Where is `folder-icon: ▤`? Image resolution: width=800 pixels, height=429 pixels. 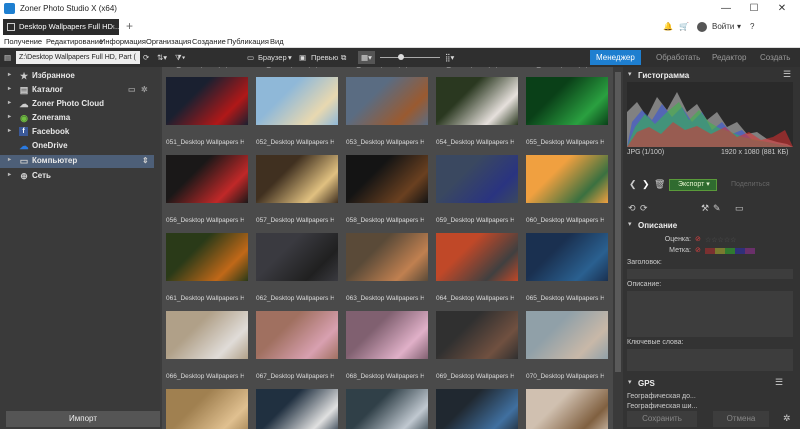
folder-icon: ▤ is located at coordinates (7, 57).